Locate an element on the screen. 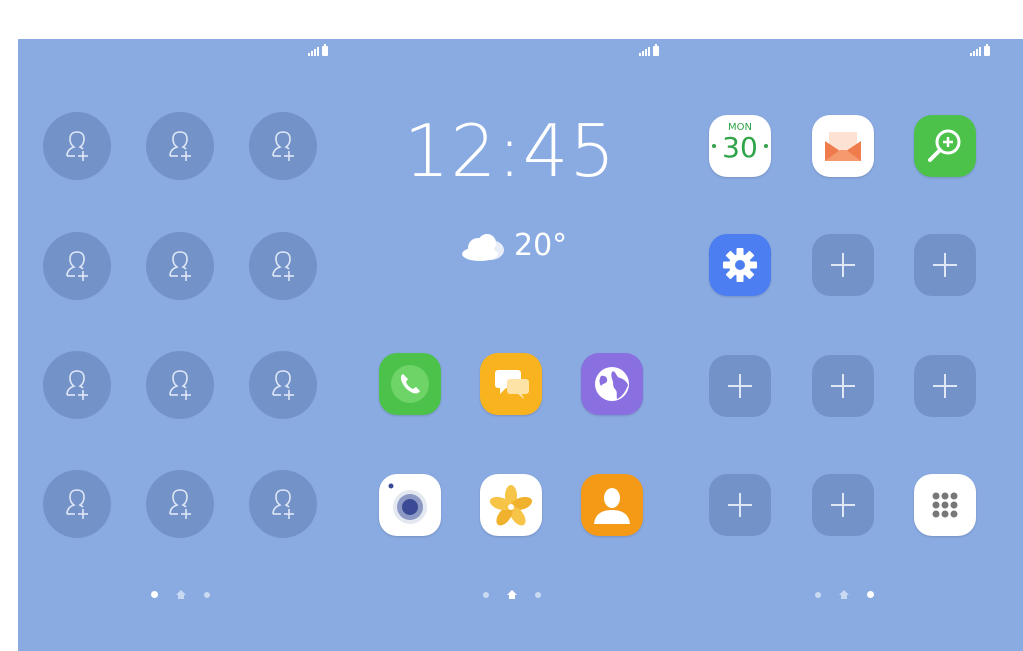 This screenshot has width=1023, height=651. email-app is located at coordinates (843, 146).